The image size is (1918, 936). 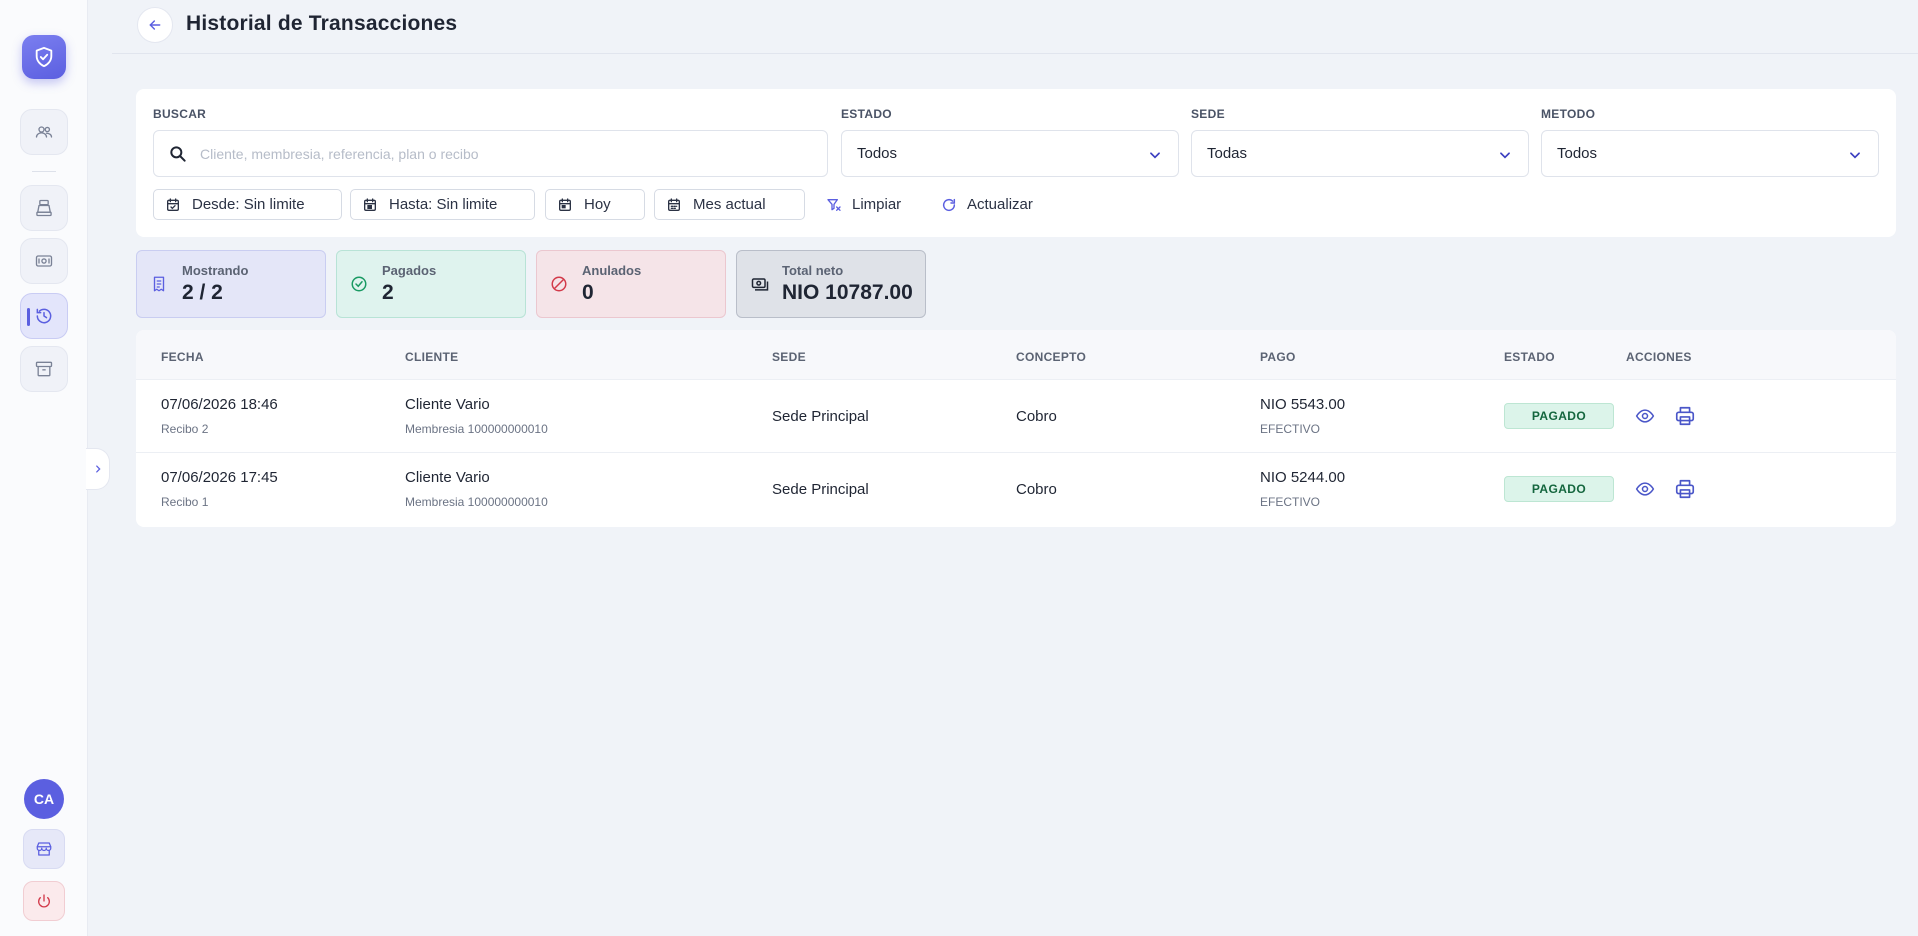 I want to click on sidebar-item-users, so click(x=44, y=132).